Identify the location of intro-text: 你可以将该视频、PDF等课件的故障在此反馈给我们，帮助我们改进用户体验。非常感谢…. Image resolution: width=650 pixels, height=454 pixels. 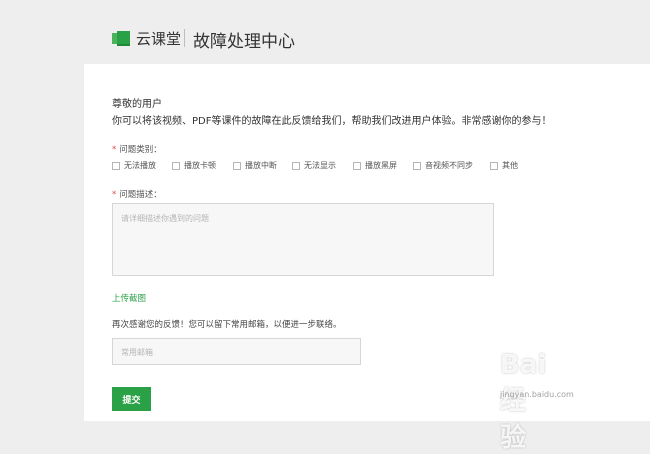
(332, 121).